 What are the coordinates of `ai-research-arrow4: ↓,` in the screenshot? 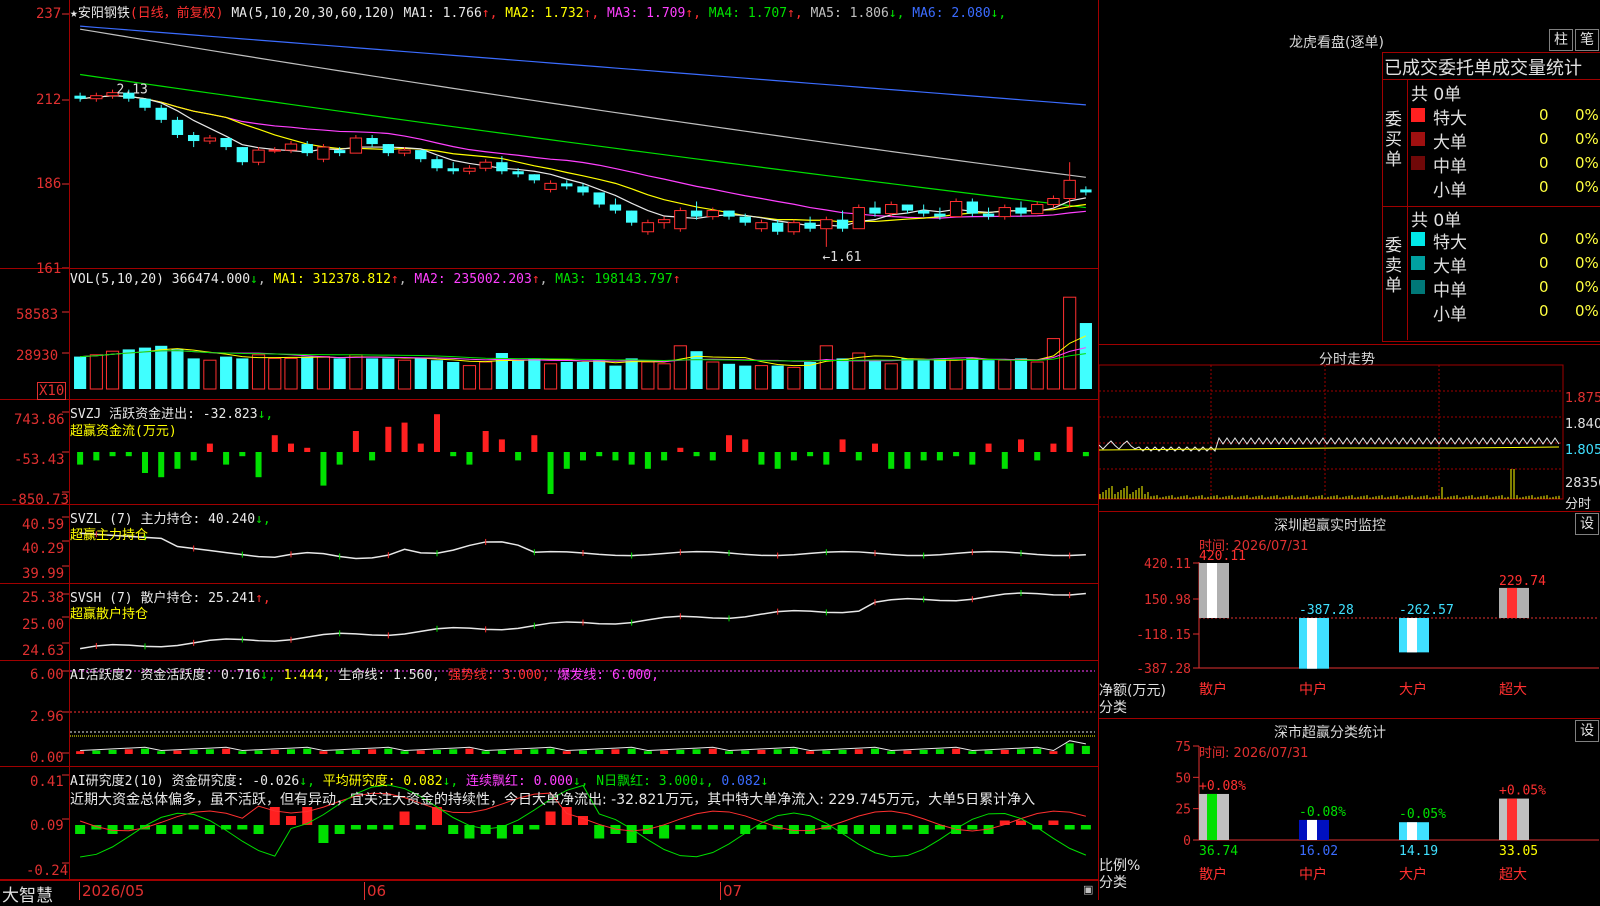 It's located at (705, 781).